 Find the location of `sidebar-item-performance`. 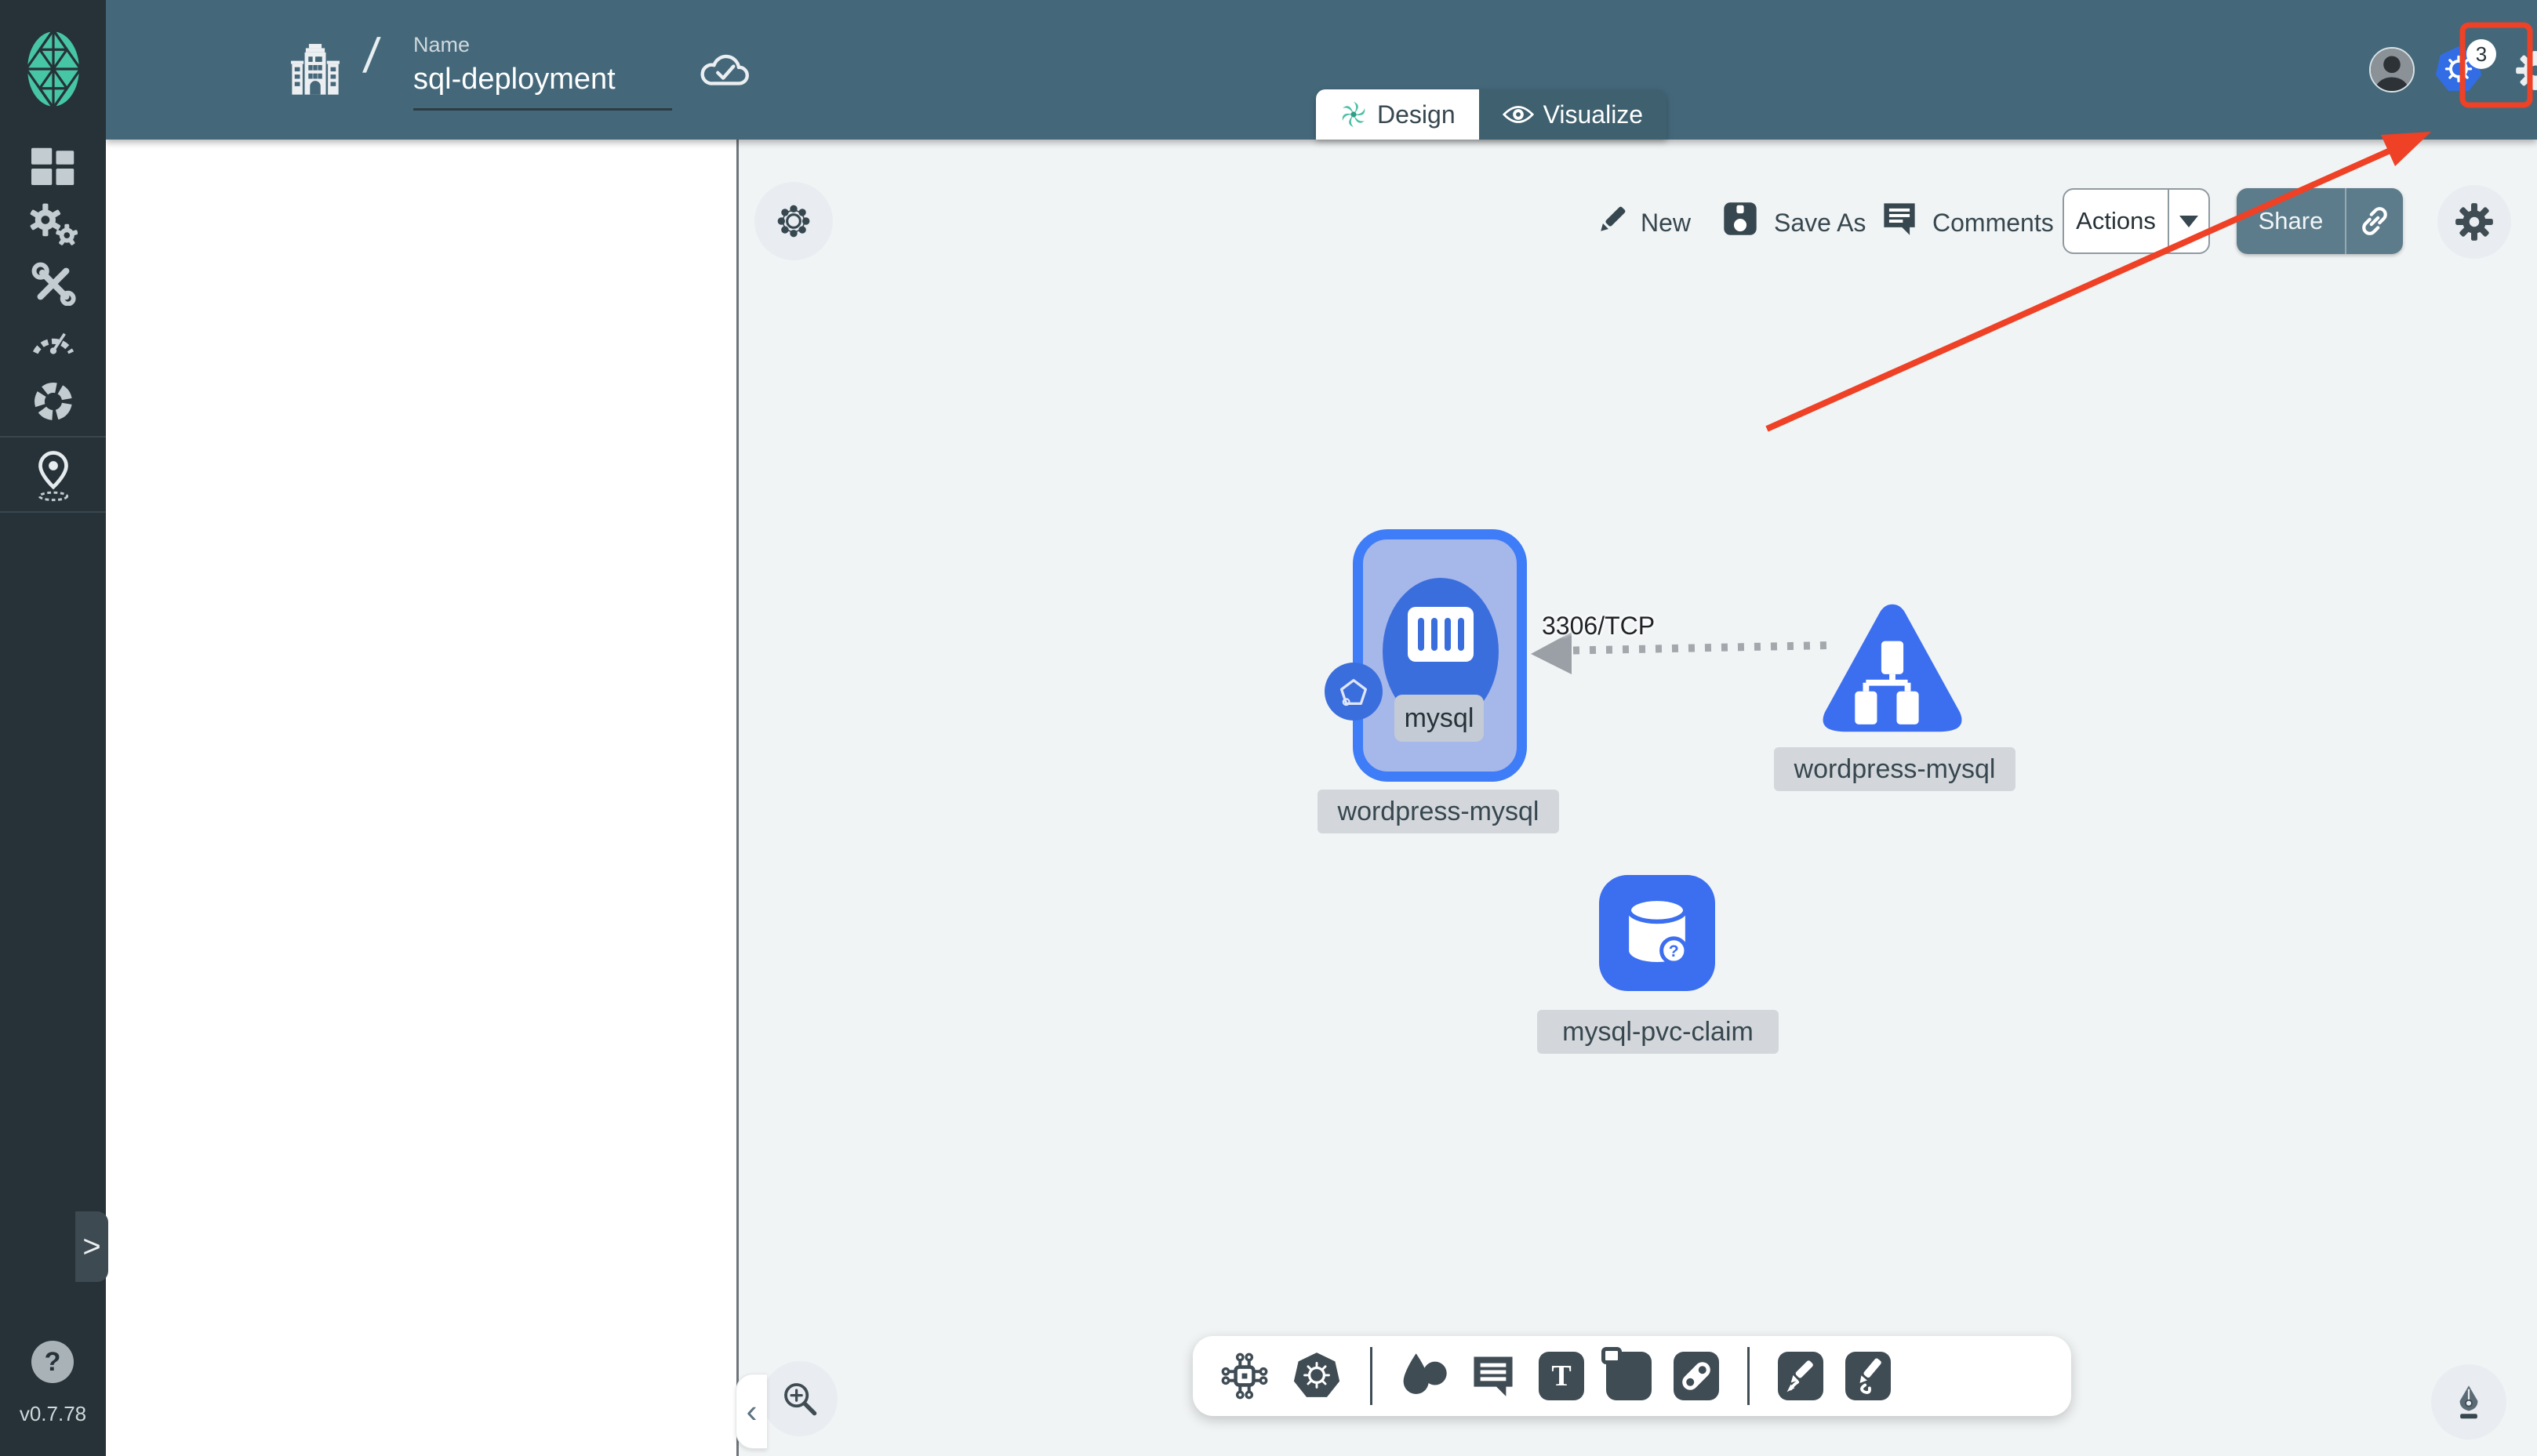

sidebar-item-performance is located at coordinates (53, 339).